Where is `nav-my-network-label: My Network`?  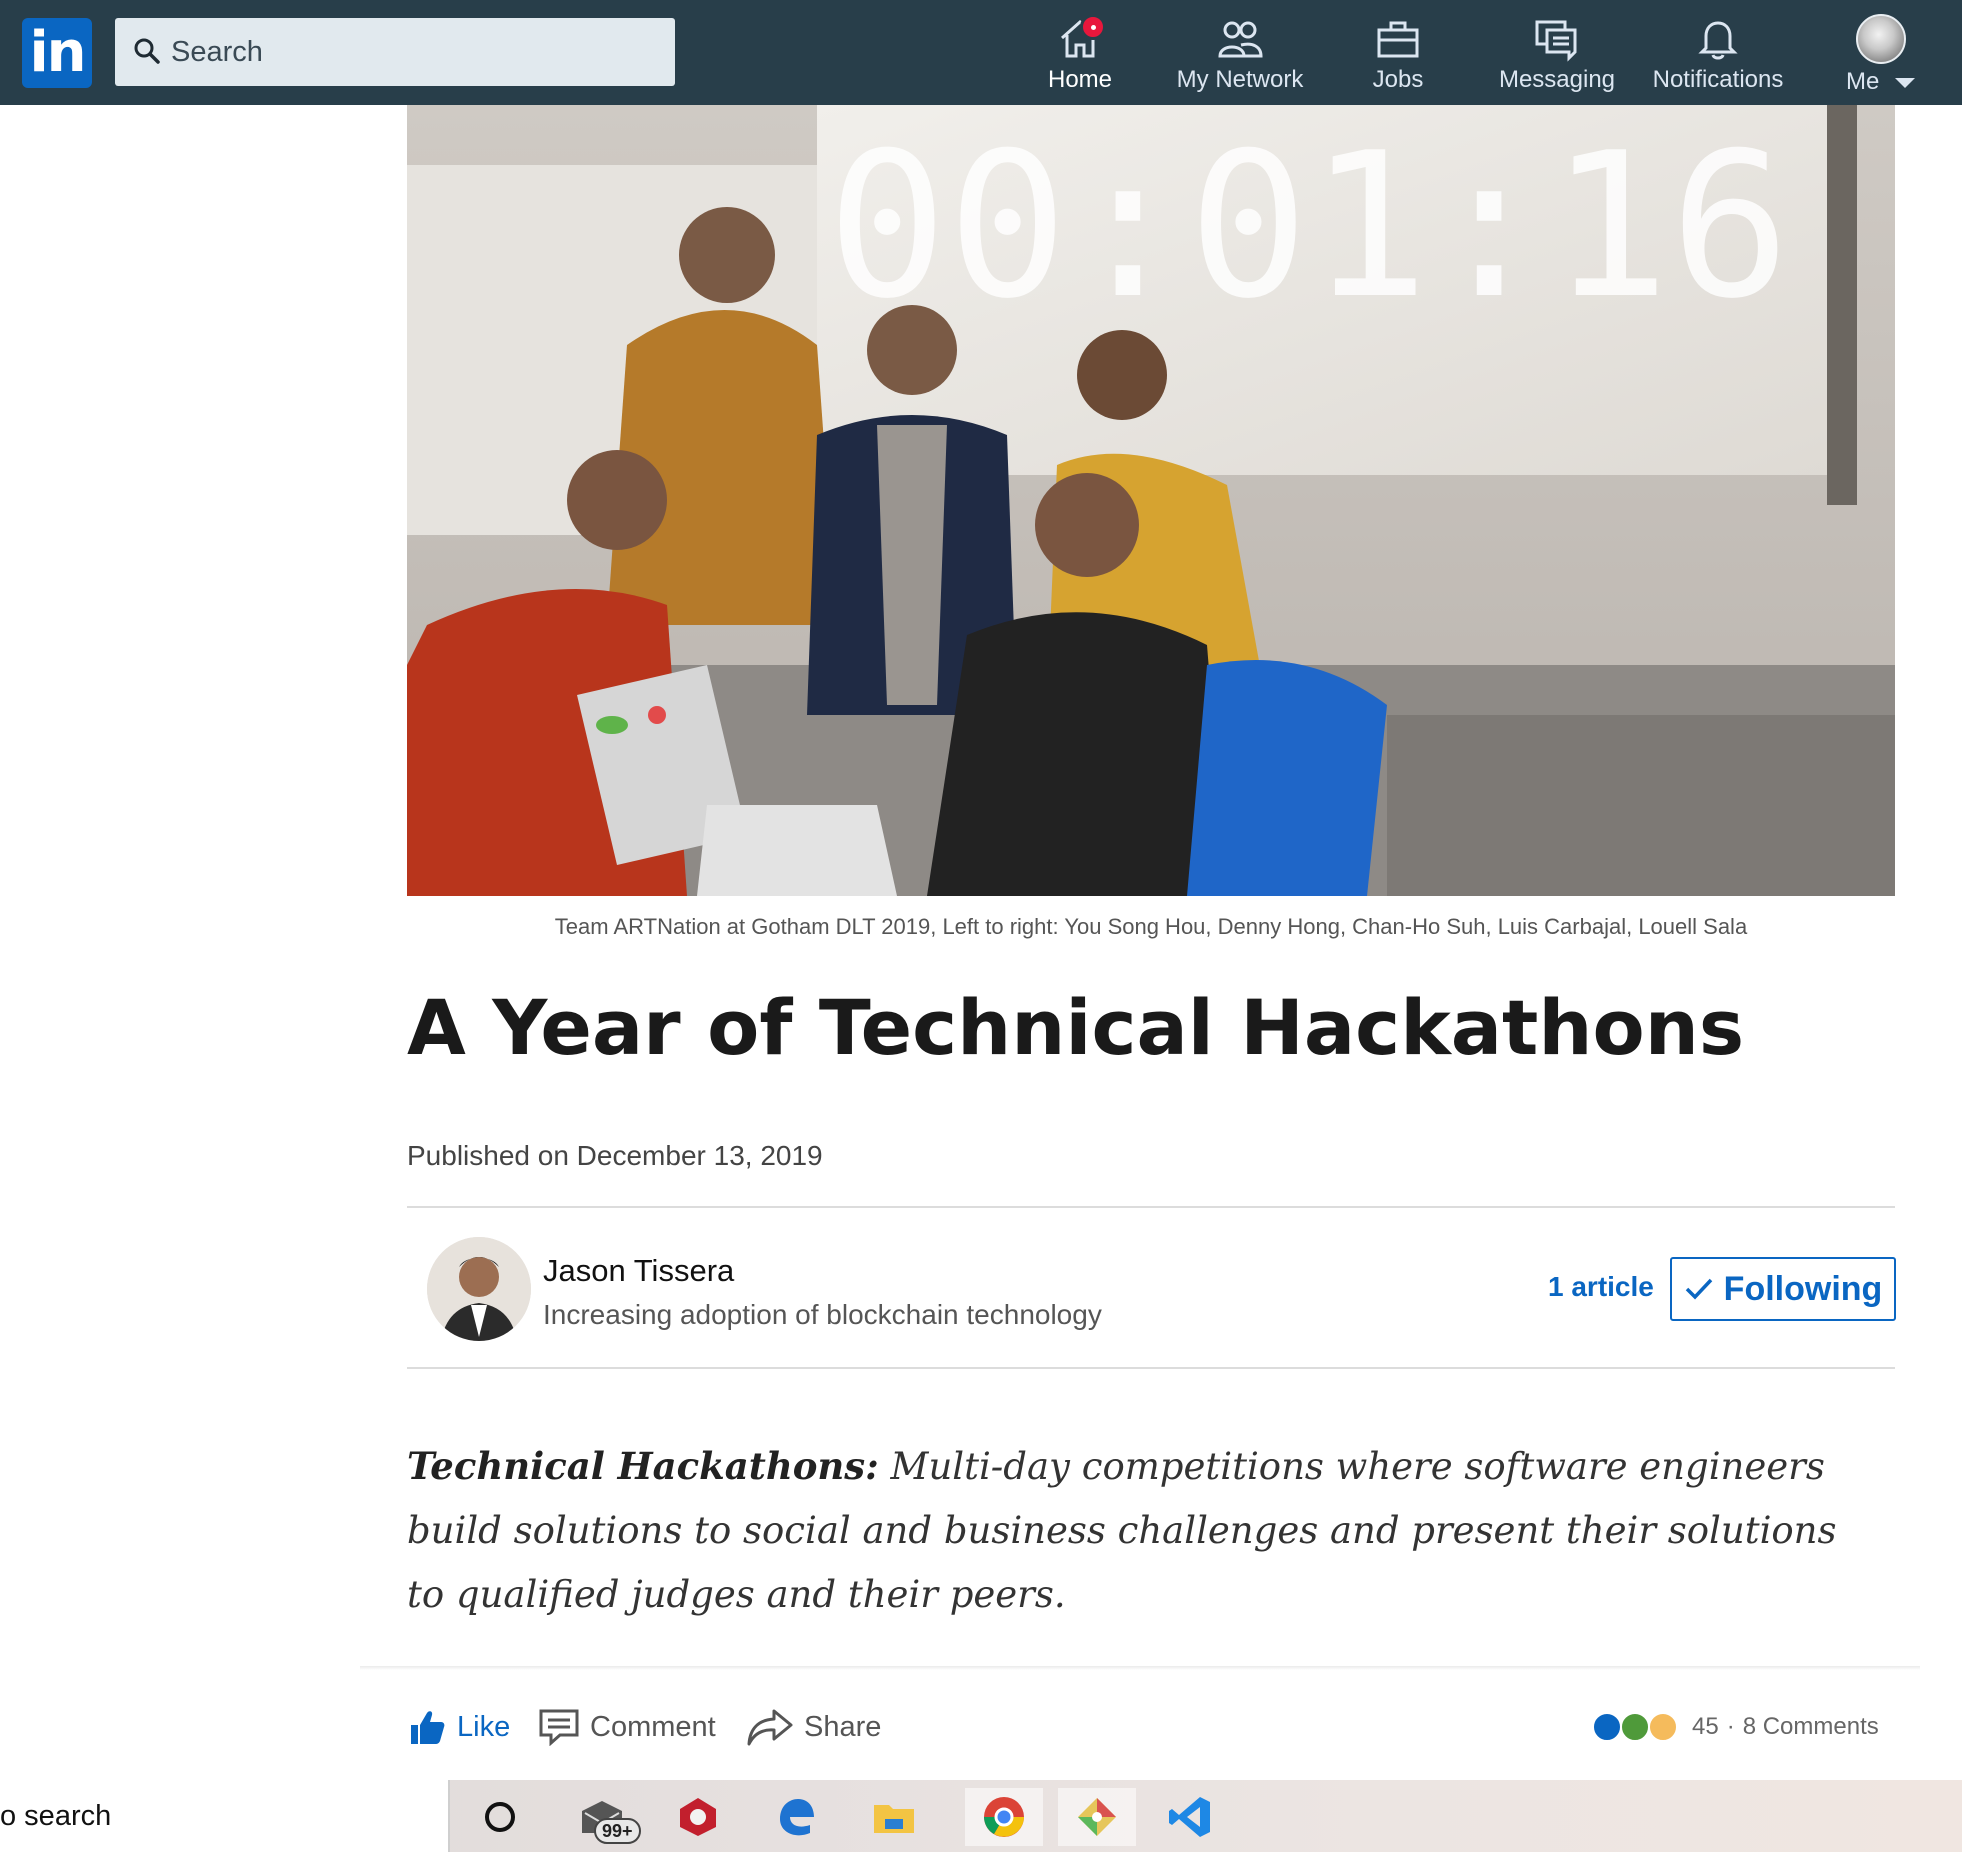
nav-my-network-label: My Network is located at coordinates (1240, 79).